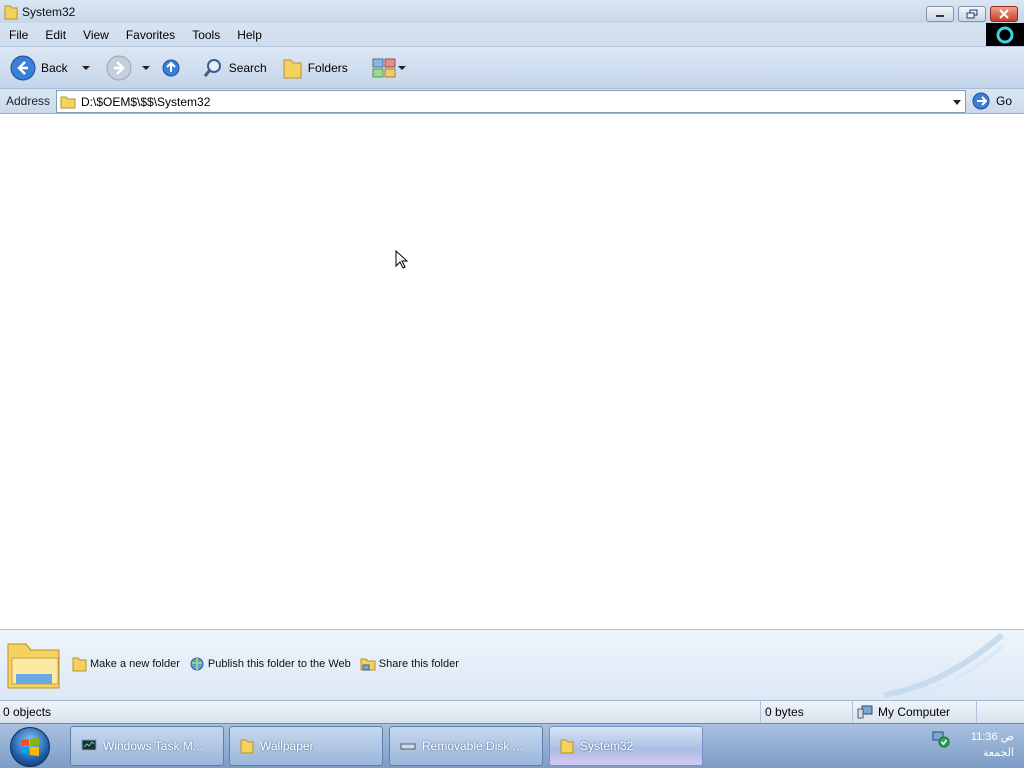 The width and height of the screenshot is (1024, 768). Describe the element at coordinates (249, 35) in the screenshot. I see `menu-help: Help` at that location.